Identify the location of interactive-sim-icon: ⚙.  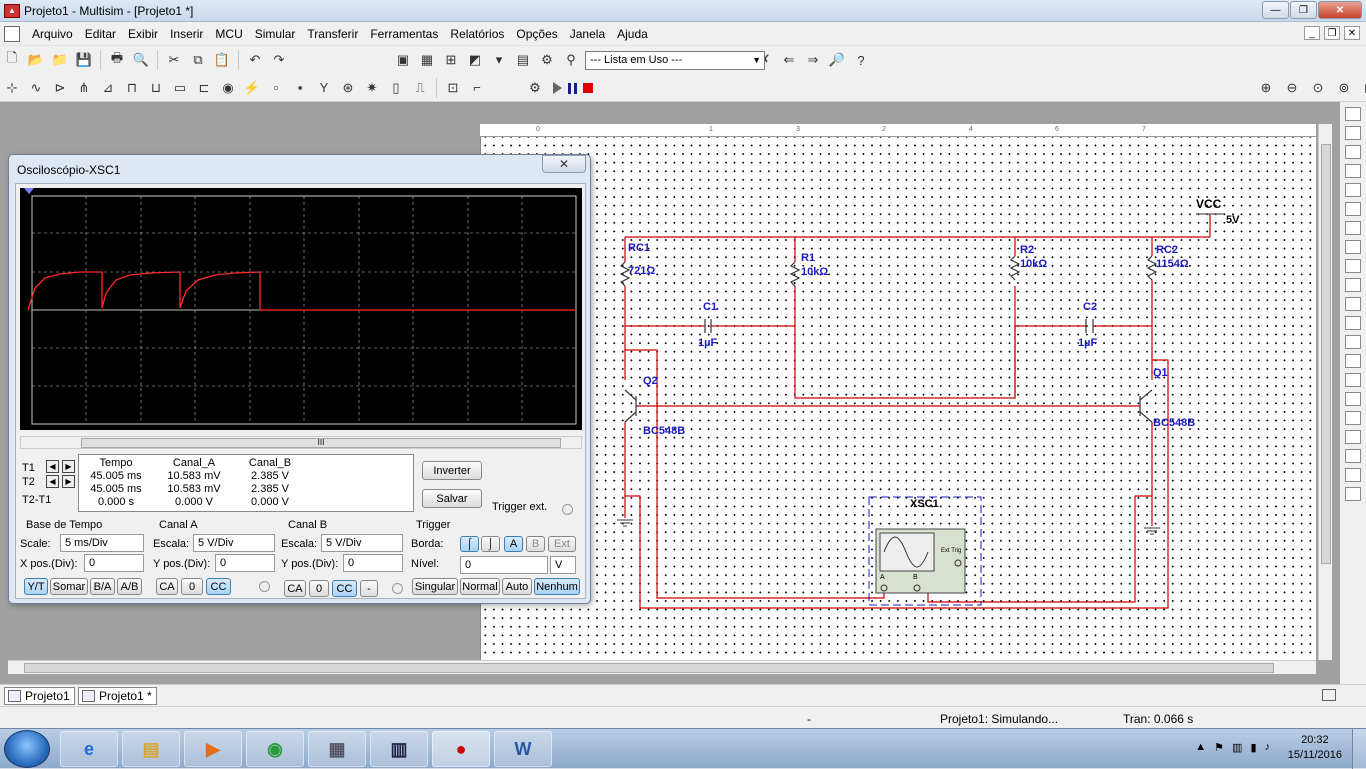
(535, 88).